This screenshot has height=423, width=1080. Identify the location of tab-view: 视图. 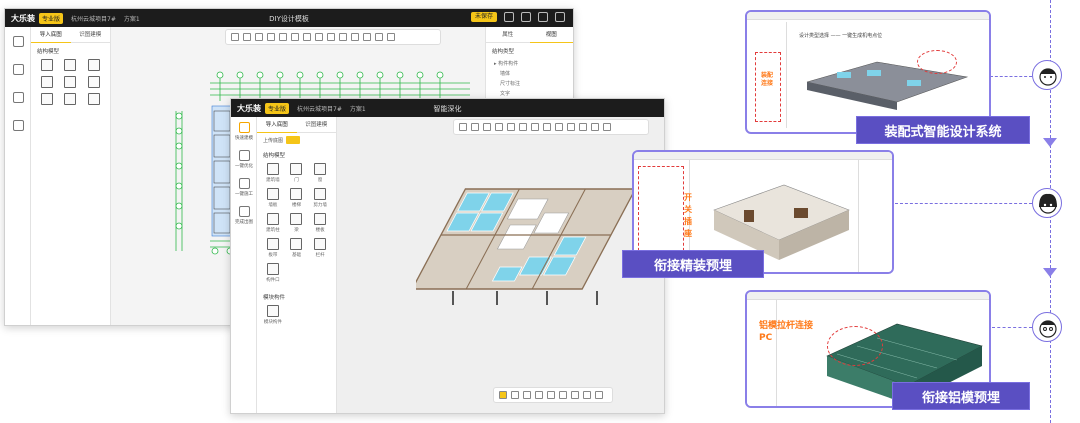
(551, 35).